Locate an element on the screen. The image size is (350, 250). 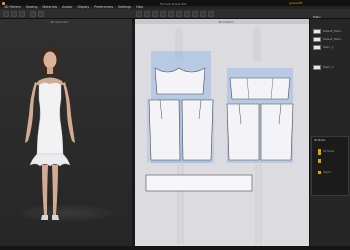
window-title: Female Dress 001 is located at coordinates (173, 3).